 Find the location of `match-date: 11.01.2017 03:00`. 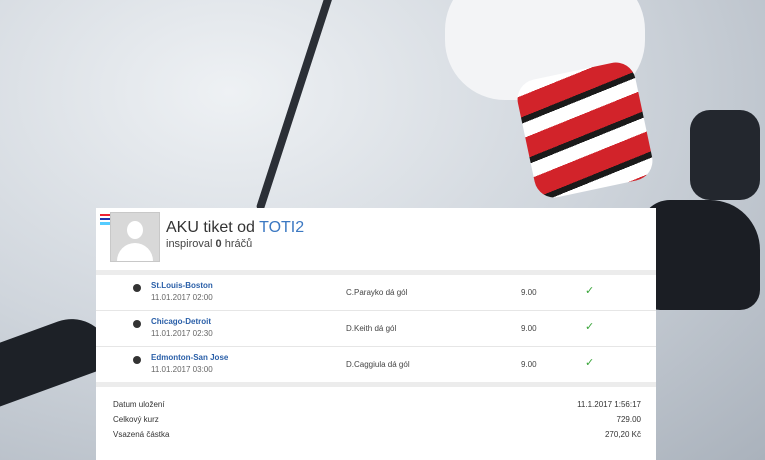

match-date: 11.01.2017 03:00 is located at coordinates (182, 369).